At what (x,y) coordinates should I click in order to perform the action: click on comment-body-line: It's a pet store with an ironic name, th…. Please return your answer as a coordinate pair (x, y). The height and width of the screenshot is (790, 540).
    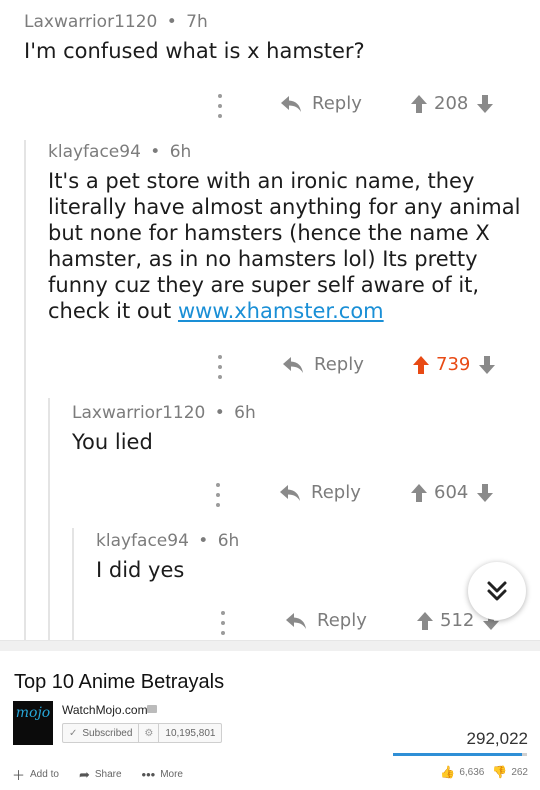
    Looking at the image, I should click on (261, 181).